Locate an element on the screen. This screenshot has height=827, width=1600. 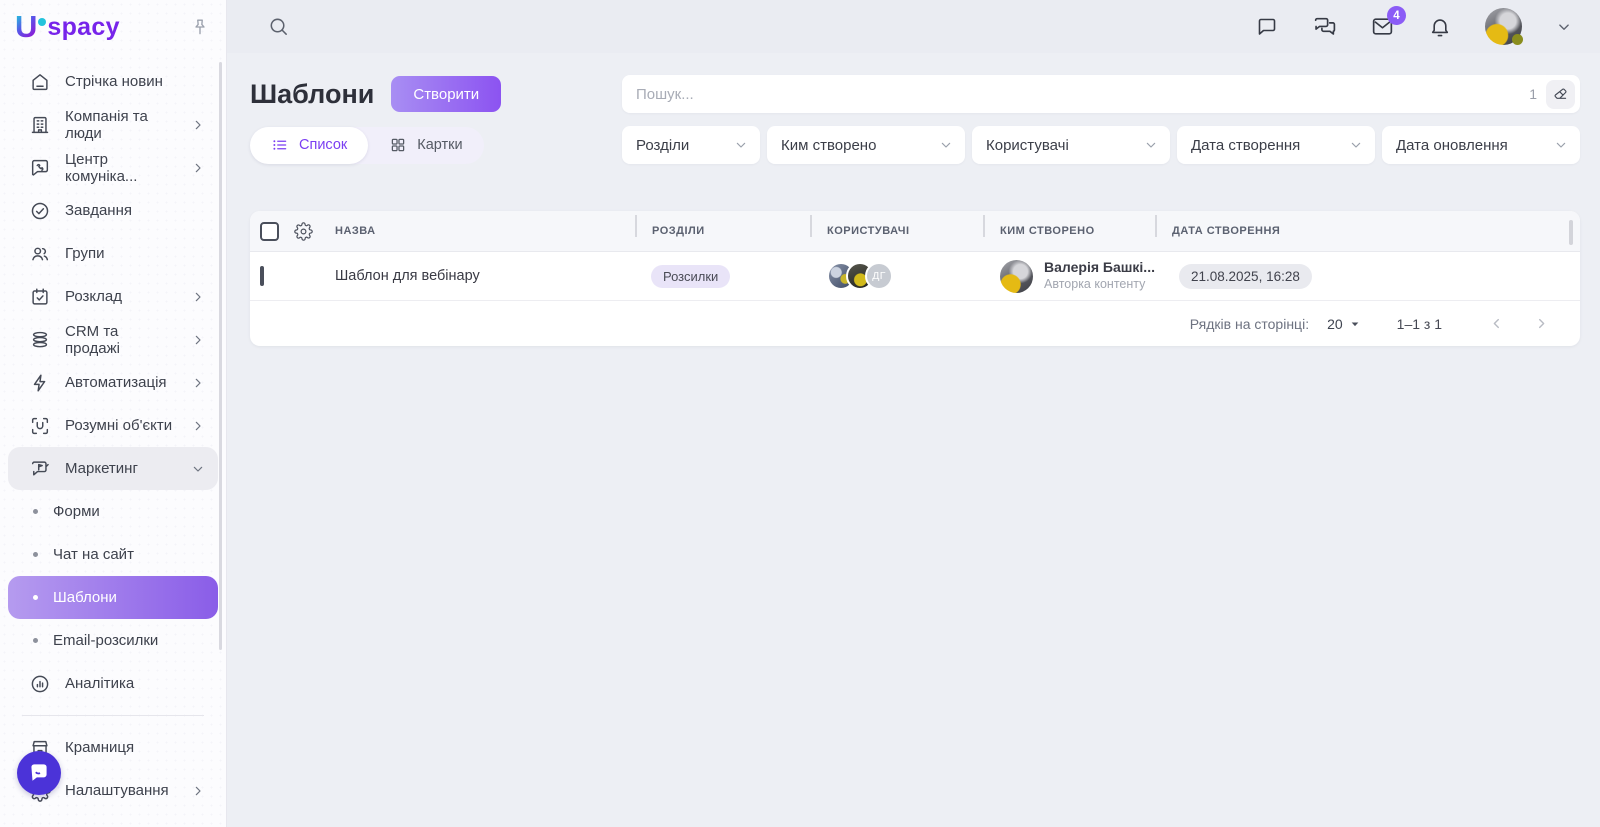
sidebar-item-marketing: Маркетинг is located at coordinates (113, 468).